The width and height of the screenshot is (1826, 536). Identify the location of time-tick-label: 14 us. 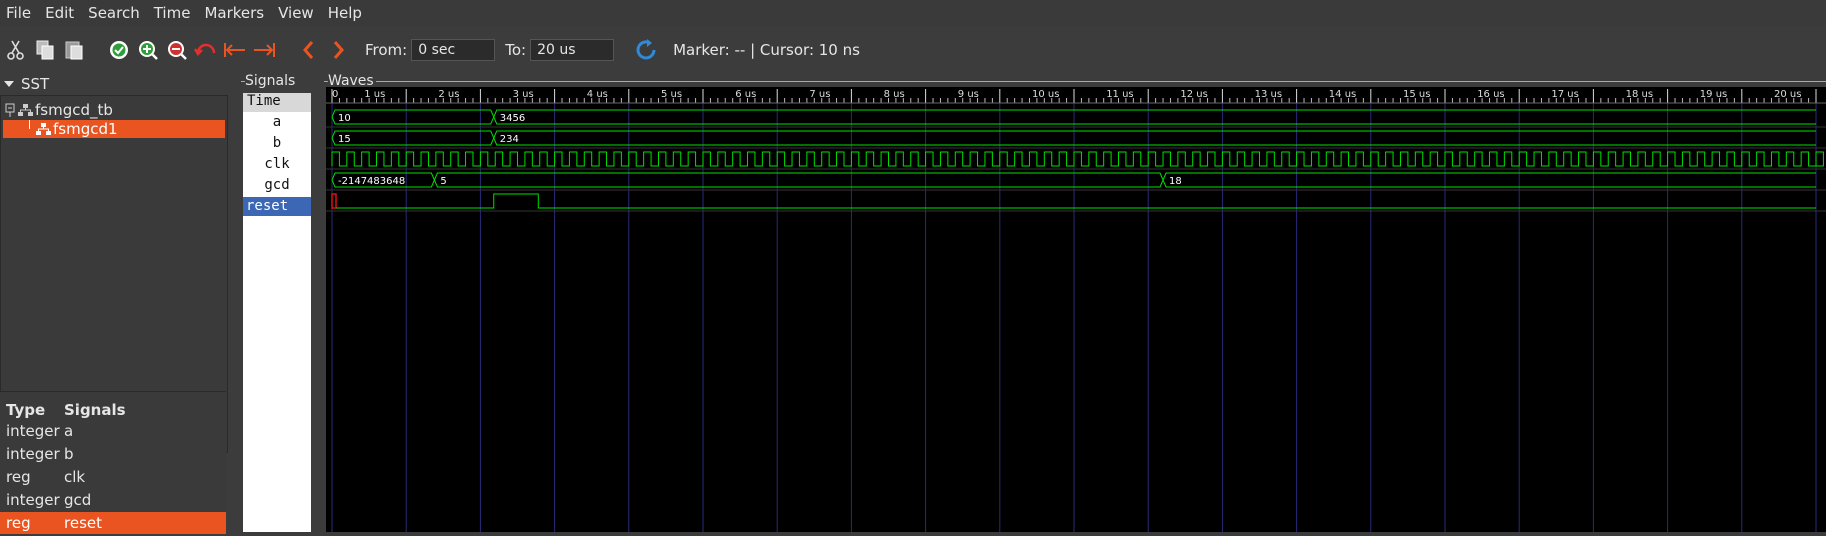
(1342, 94).